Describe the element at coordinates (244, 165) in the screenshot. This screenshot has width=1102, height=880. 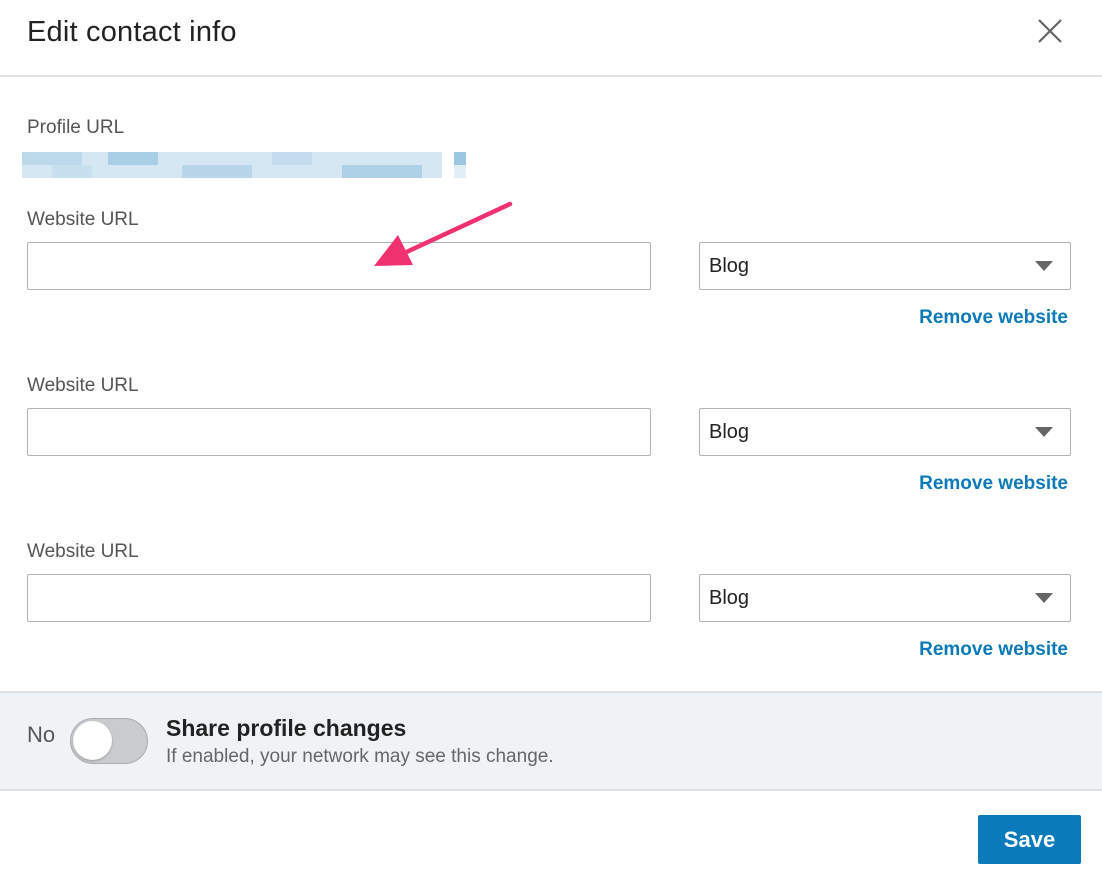
I see `profile-url-value-blurred` at that location.